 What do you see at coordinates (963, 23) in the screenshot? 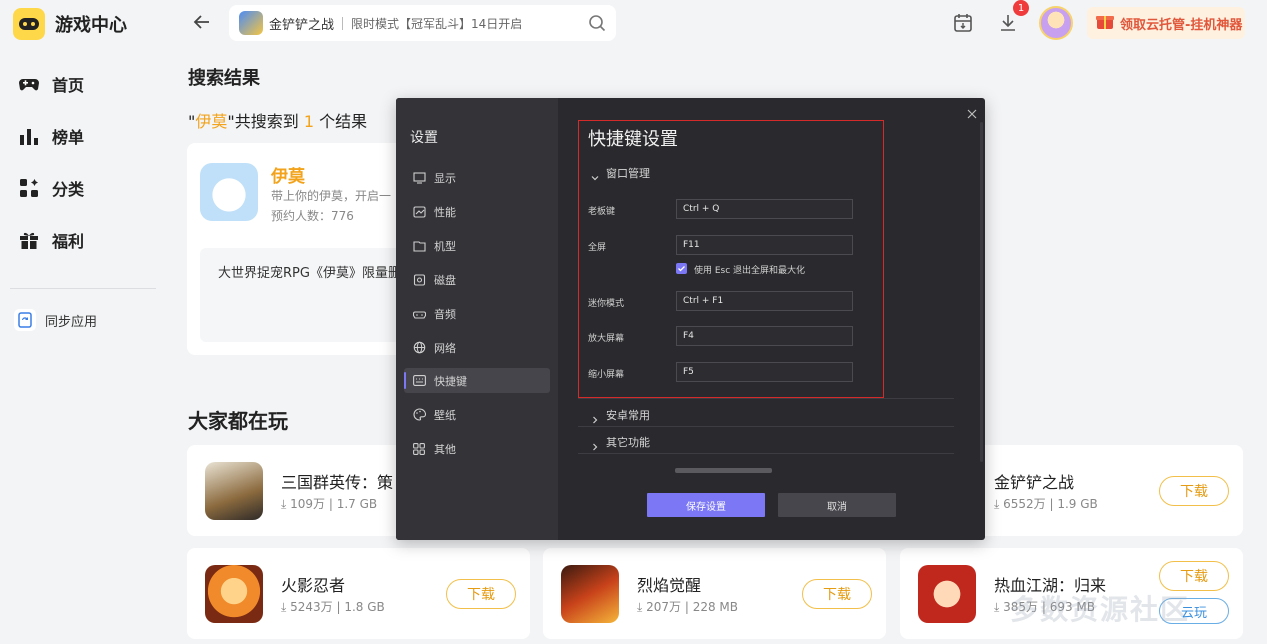
I see `calendar-icon` at bounding box center [963, 23].